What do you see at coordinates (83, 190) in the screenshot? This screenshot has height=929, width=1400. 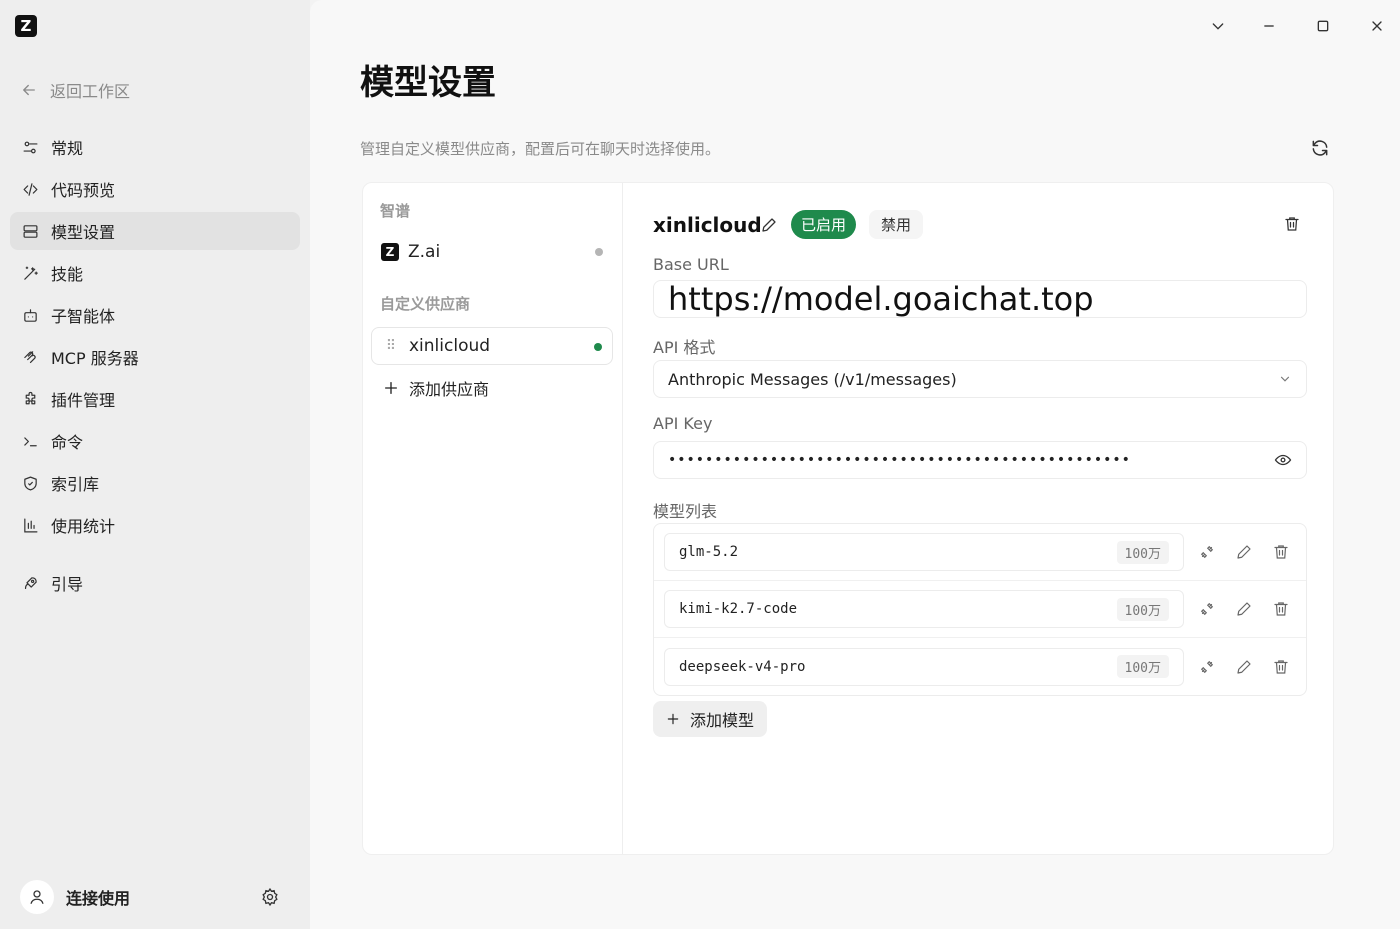 I see `nav-label: 代码预览` at bounding box center [83, 190].